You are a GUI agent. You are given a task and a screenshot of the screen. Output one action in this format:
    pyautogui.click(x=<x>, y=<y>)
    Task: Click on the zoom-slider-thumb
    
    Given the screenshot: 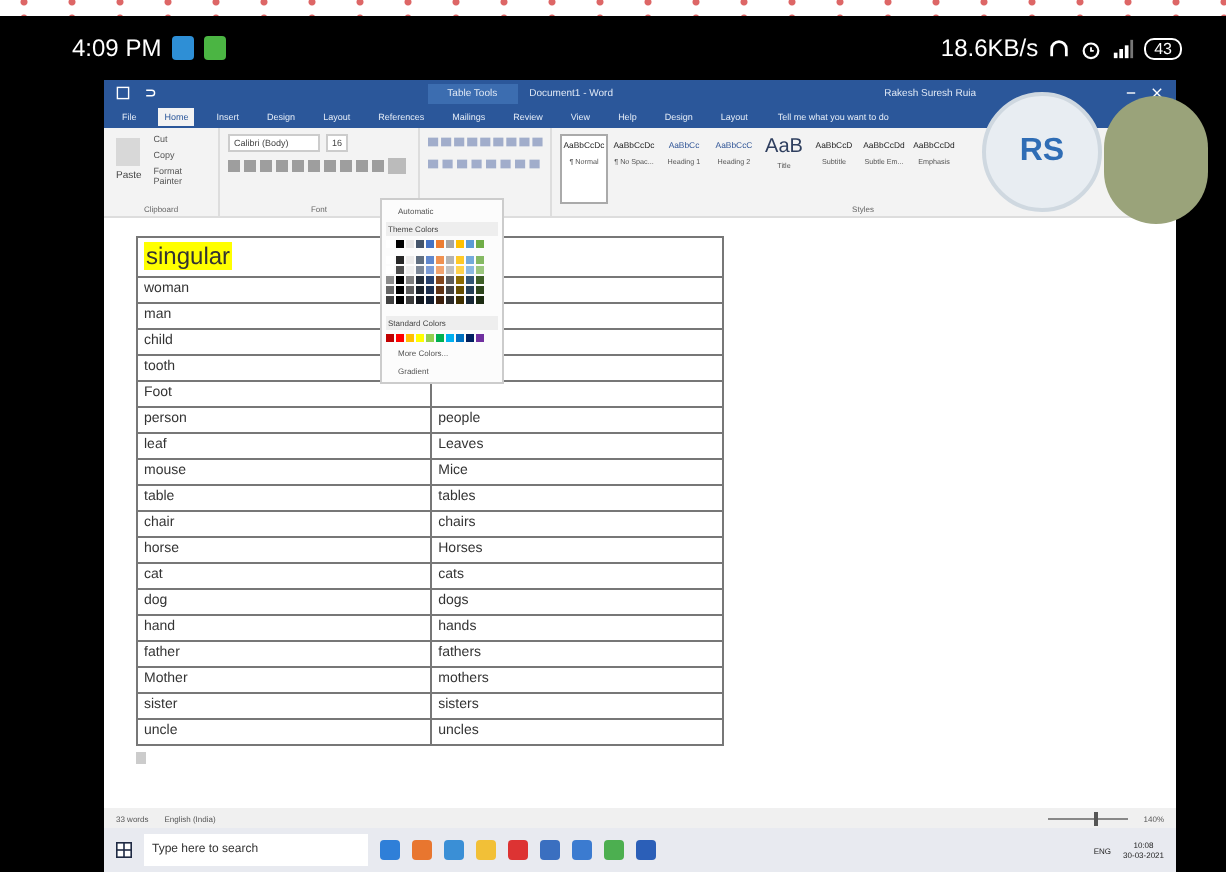 What is the action you would take?
    pyautogui.click(x=1095, y=818)
    